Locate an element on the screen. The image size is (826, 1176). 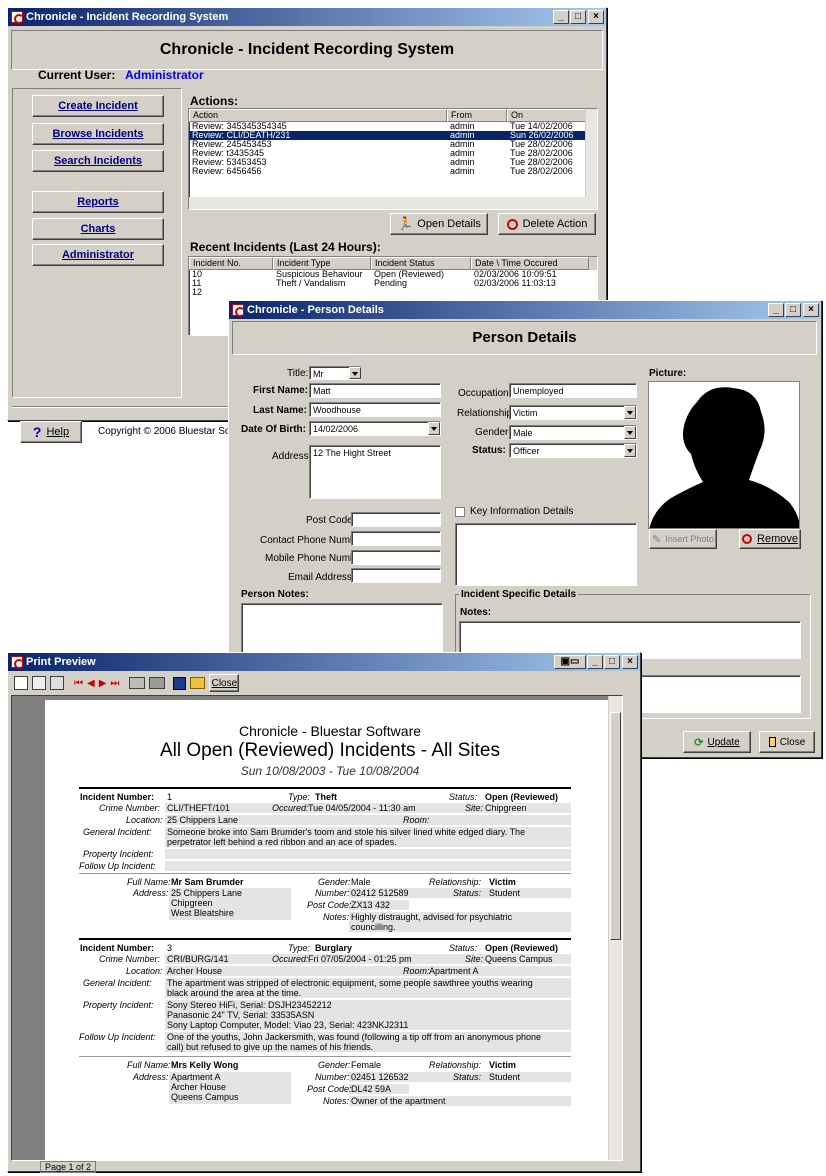
preview-titlebar: Print Preview ▣▭ _ □ × is located at coordinates (324, 662).